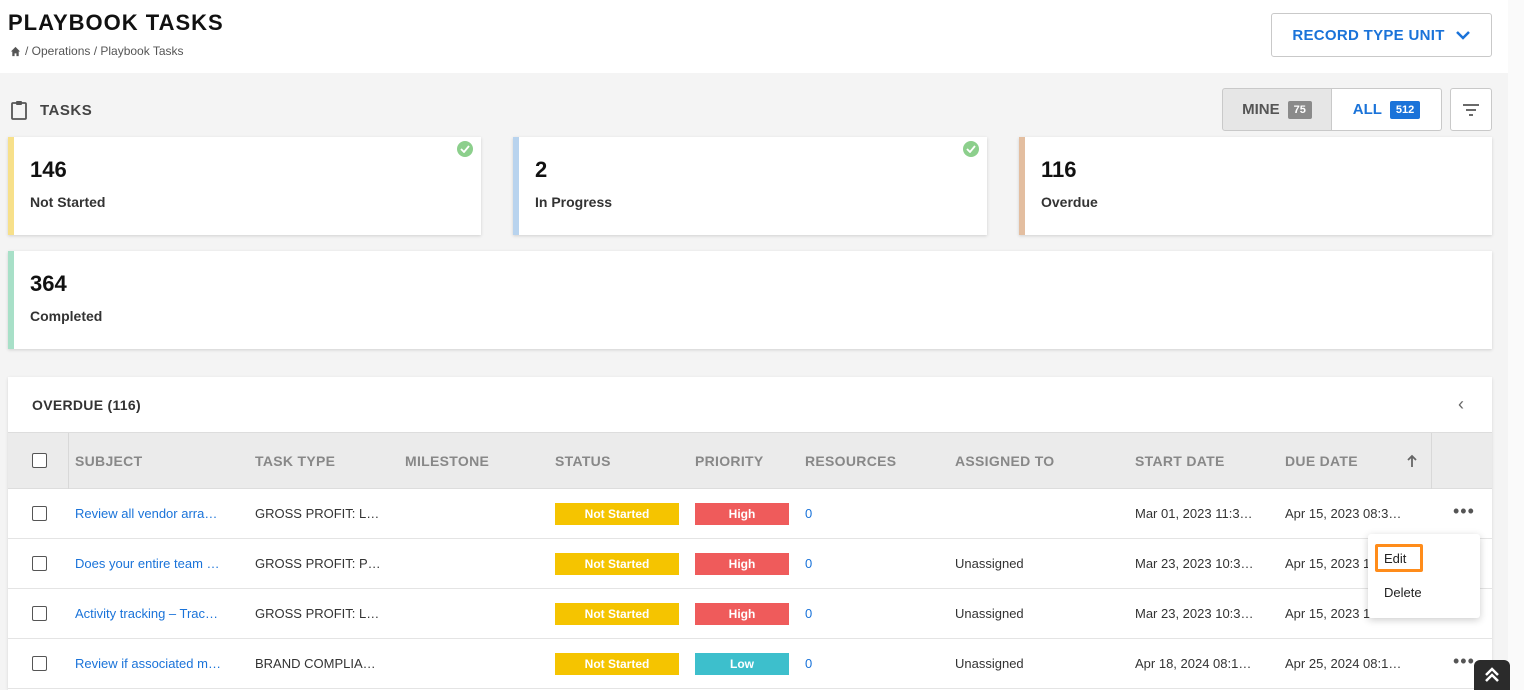  I want to click on card-not-started: 146 Not Started, so click(244, 186).